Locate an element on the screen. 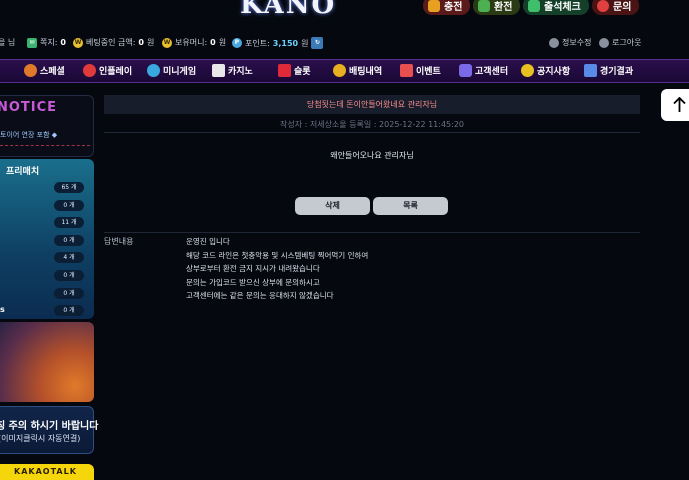 This screenshot has width=689, height=480. warning-banner: 칭 주의 하시기 바랍니다 (이미지클릭시 자동연결) is located at coordinates (49, 430).